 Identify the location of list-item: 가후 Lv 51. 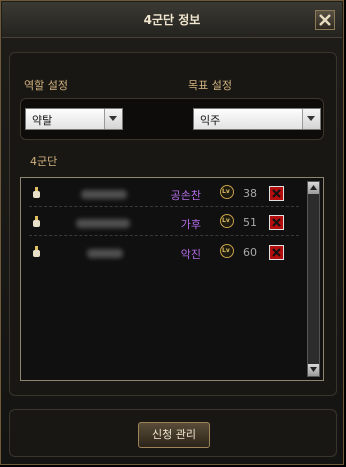
(160, 223).